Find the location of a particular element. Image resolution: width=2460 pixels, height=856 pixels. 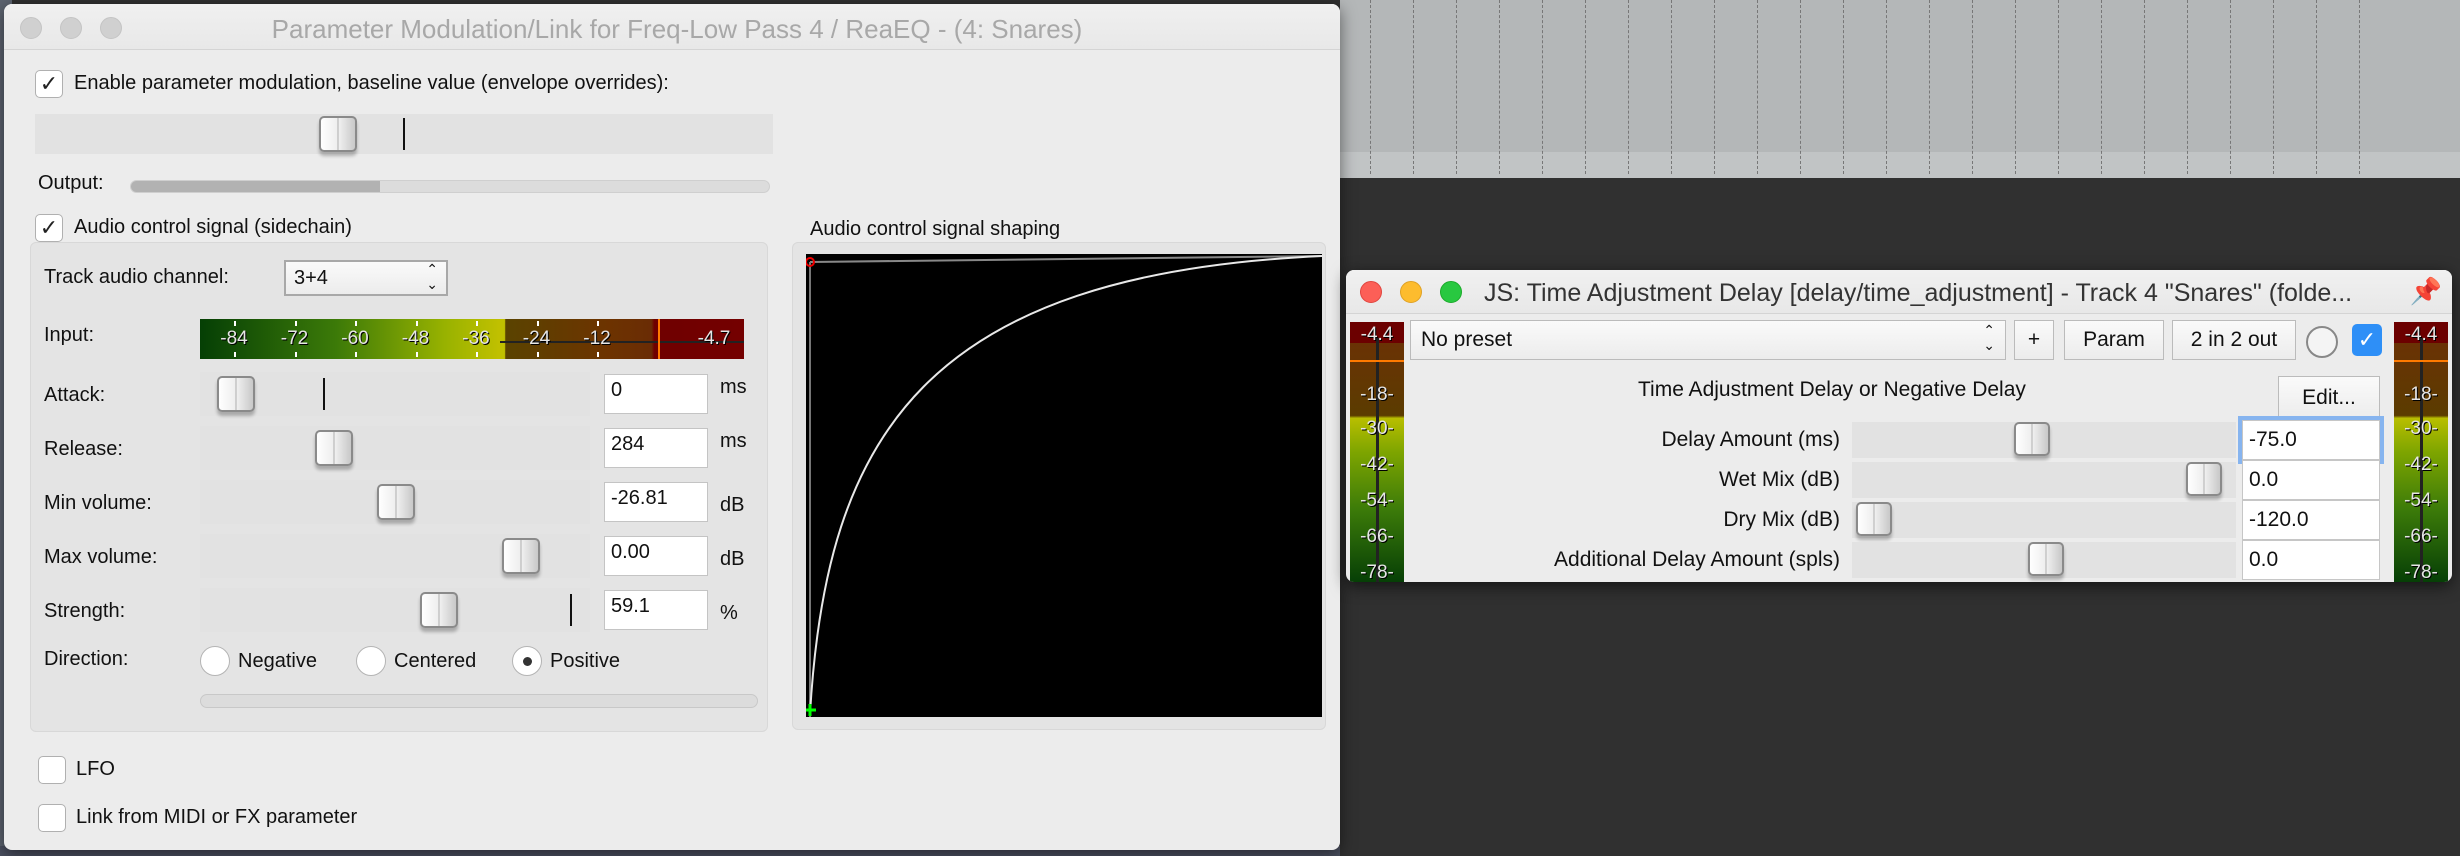

input-meter: -84 -72 -60 -48 -36 -24 -12 -4.7 is located at coordinates (472, 339).